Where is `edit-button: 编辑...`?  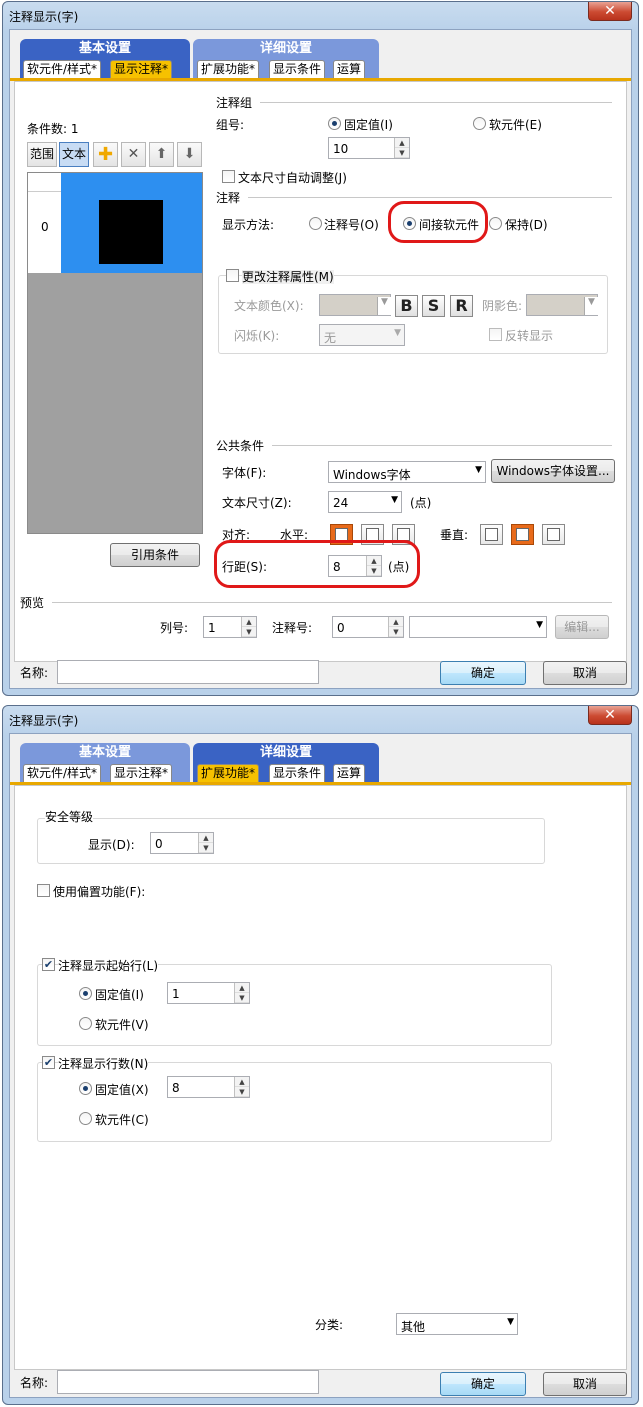 edit-button: 编辑... is located at coordinates (582, 627).